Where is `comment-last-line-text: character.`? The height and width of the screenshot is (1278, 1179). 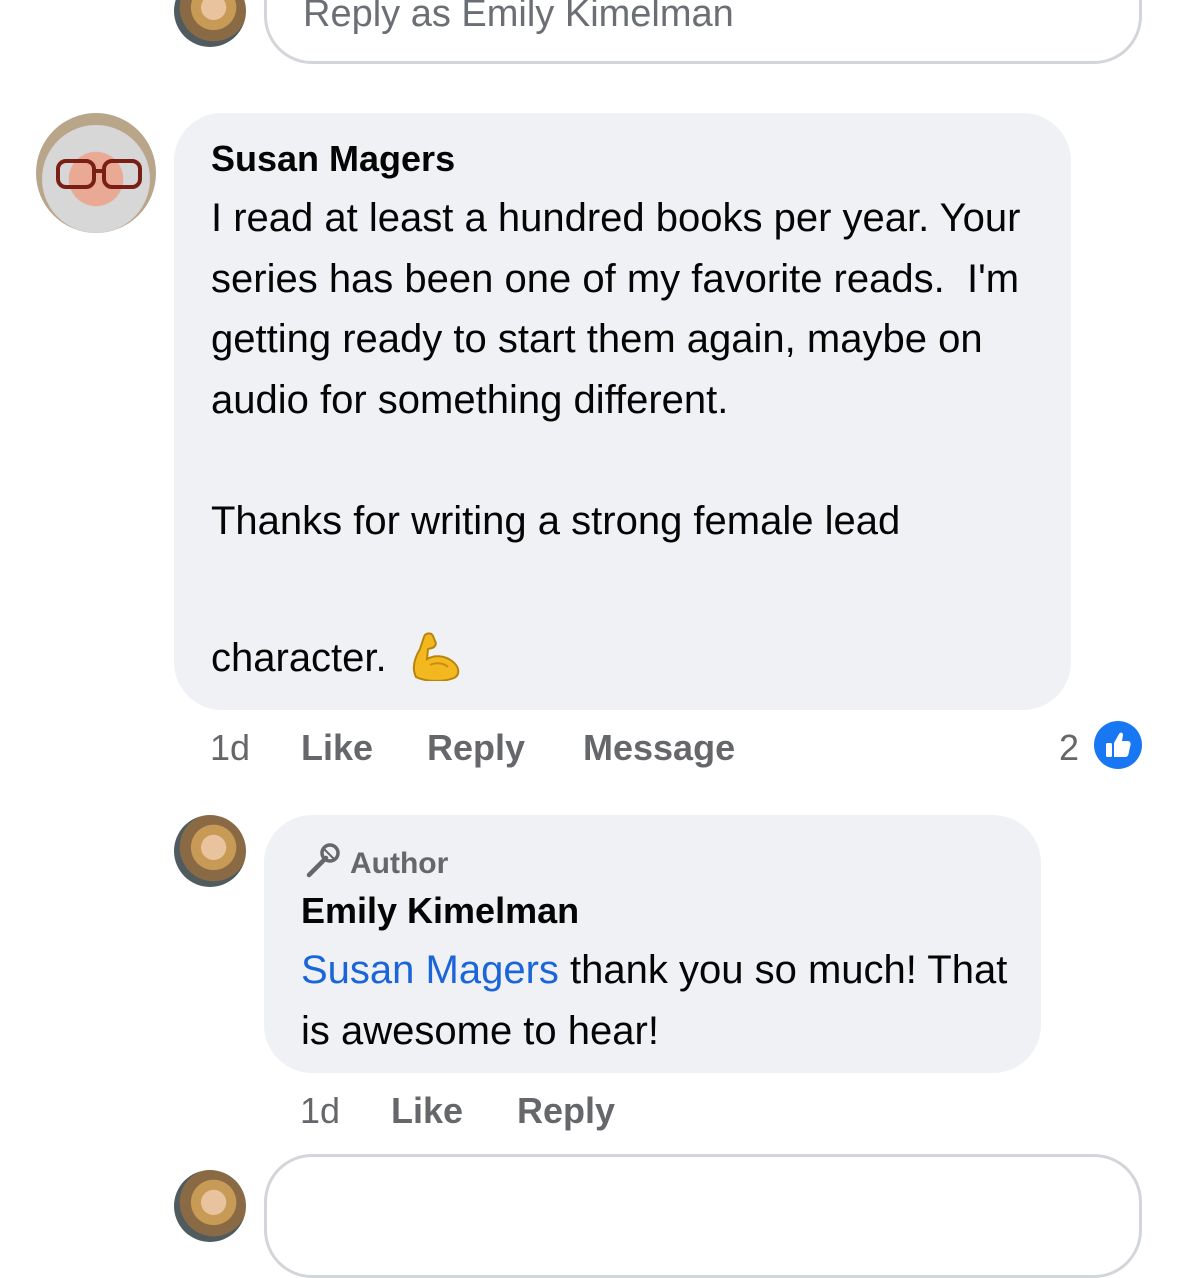 comment-last-line-text: character. is located at coordinates (299, 658).